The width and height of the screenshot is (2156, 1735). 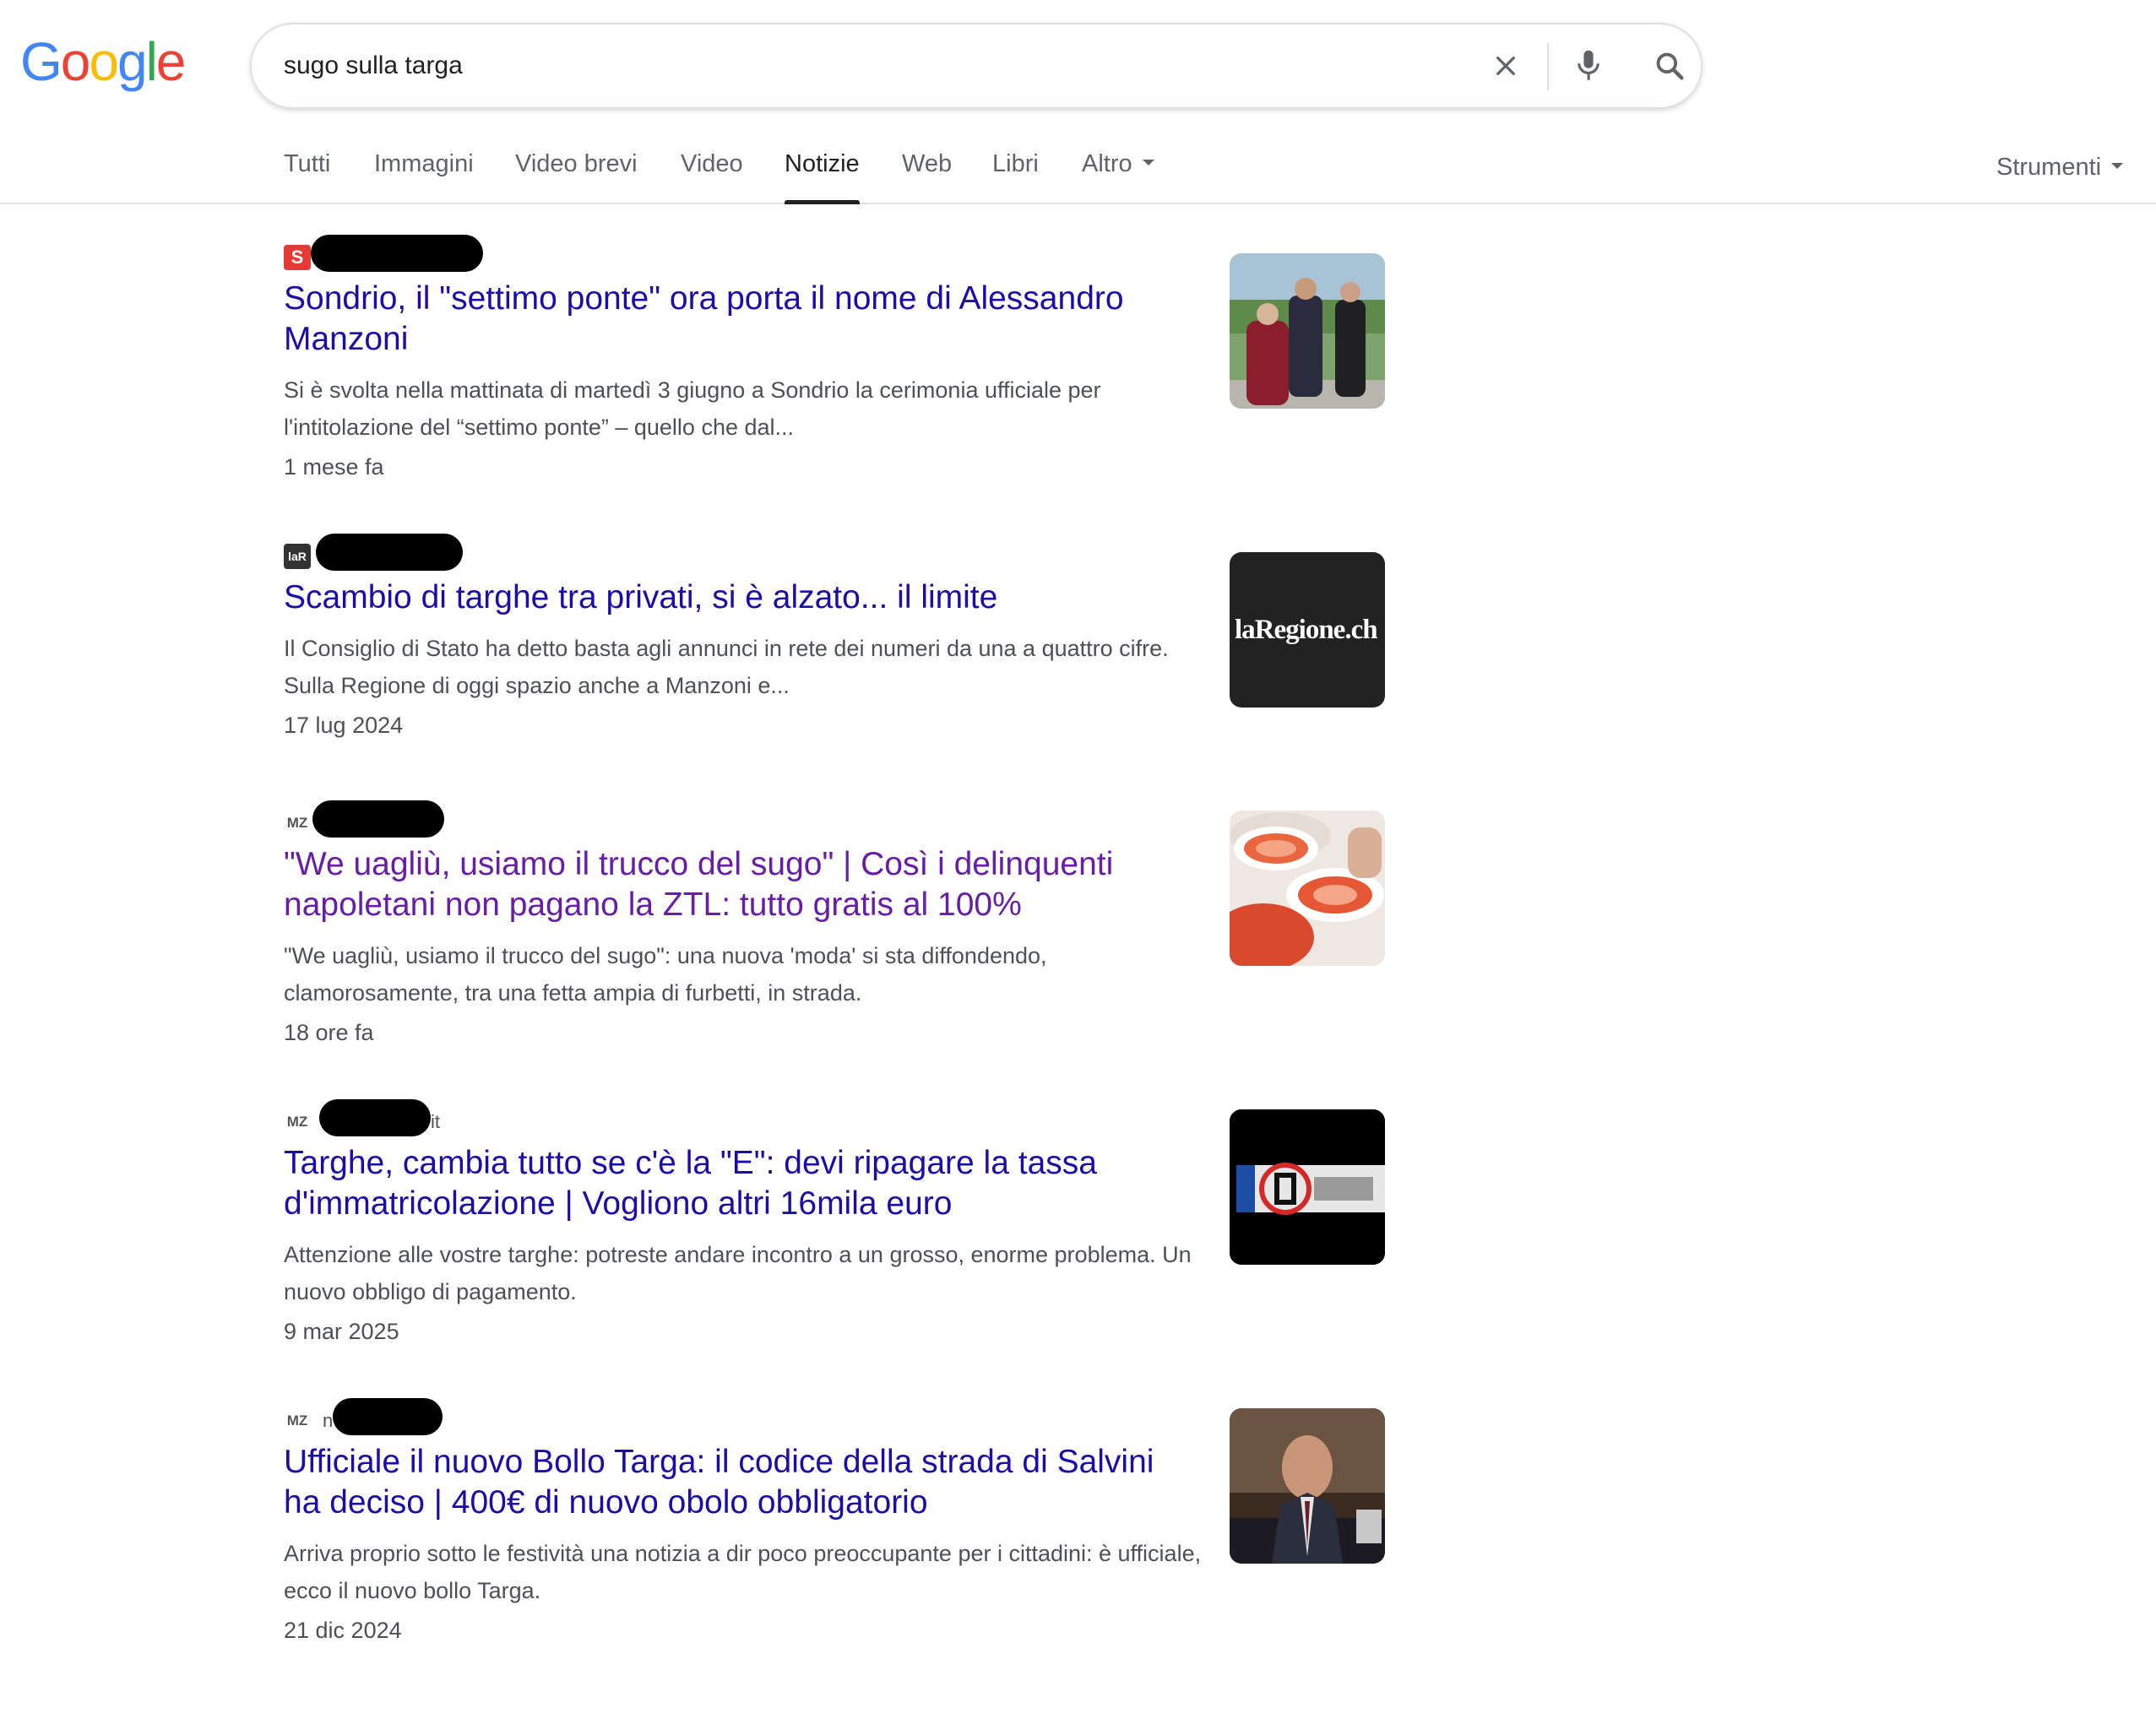 I want to click on result-source: S, so click(x=833, y=253).